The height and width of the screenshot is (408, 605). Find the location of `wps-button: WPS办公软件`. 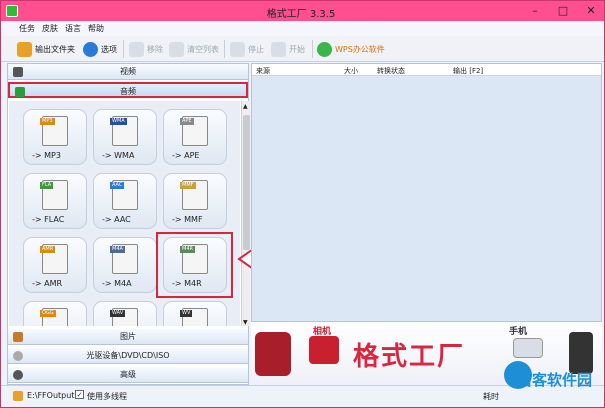

wps-button: WPS办公软件 is located at coordinates (351, 49).